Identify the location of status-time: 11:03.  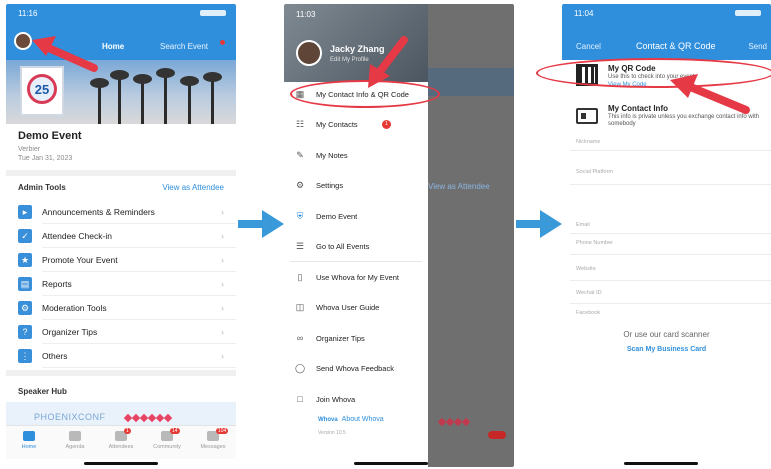
(306, 14).